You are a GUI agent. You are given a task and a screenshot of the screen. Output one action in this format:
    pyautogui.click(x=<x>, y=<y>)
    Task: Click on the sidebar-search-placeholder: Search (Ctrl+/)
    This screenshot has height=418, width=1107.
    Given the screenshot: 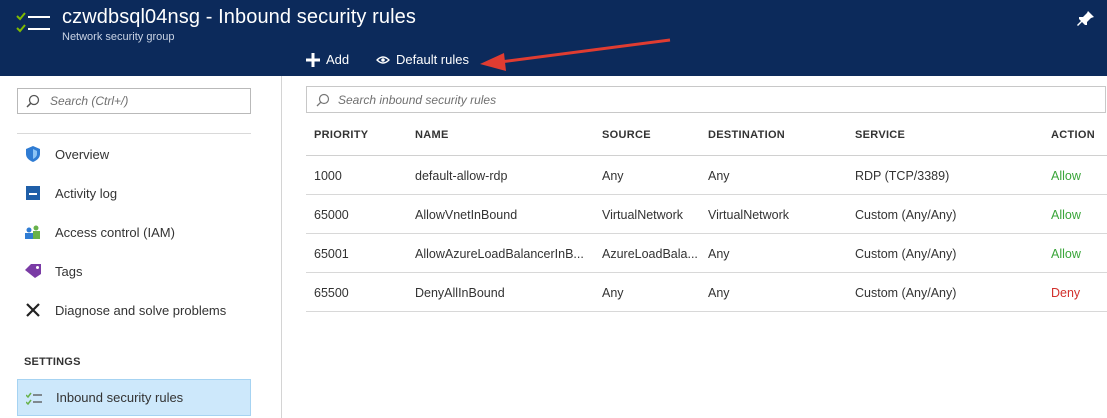 What is the action you would take?
    pyautogui.click(x=89, y=101)
    